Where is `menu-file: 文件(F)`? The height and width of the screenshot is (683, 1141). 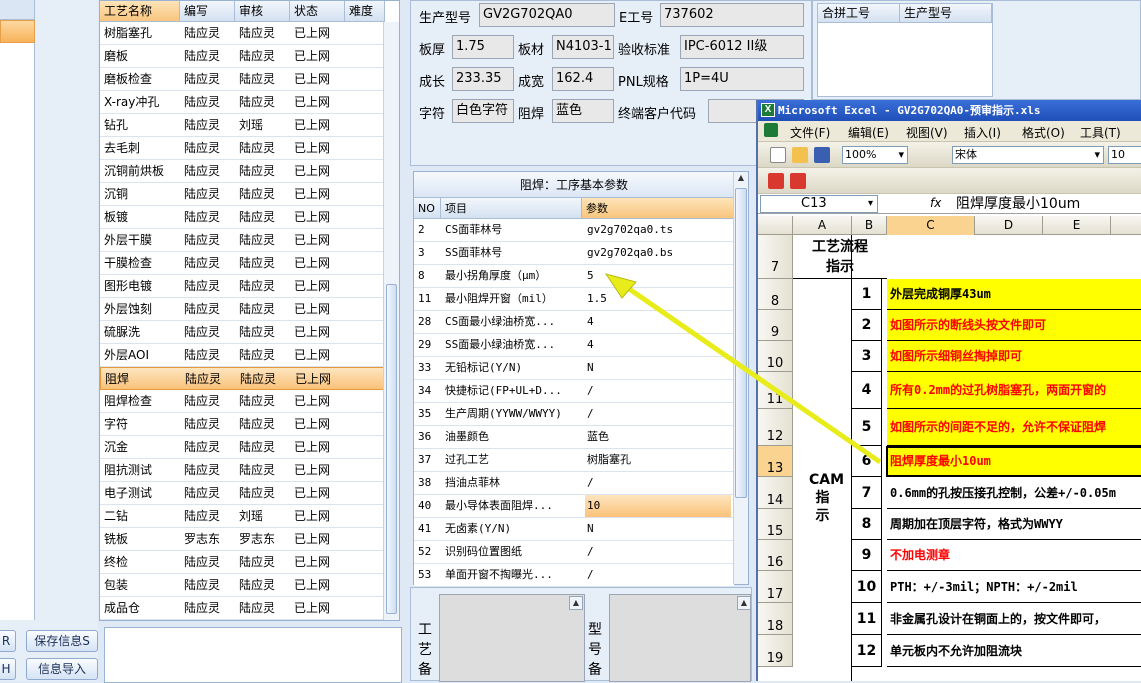
menu-file: 文件(F) is located at coordinates (810, 132).